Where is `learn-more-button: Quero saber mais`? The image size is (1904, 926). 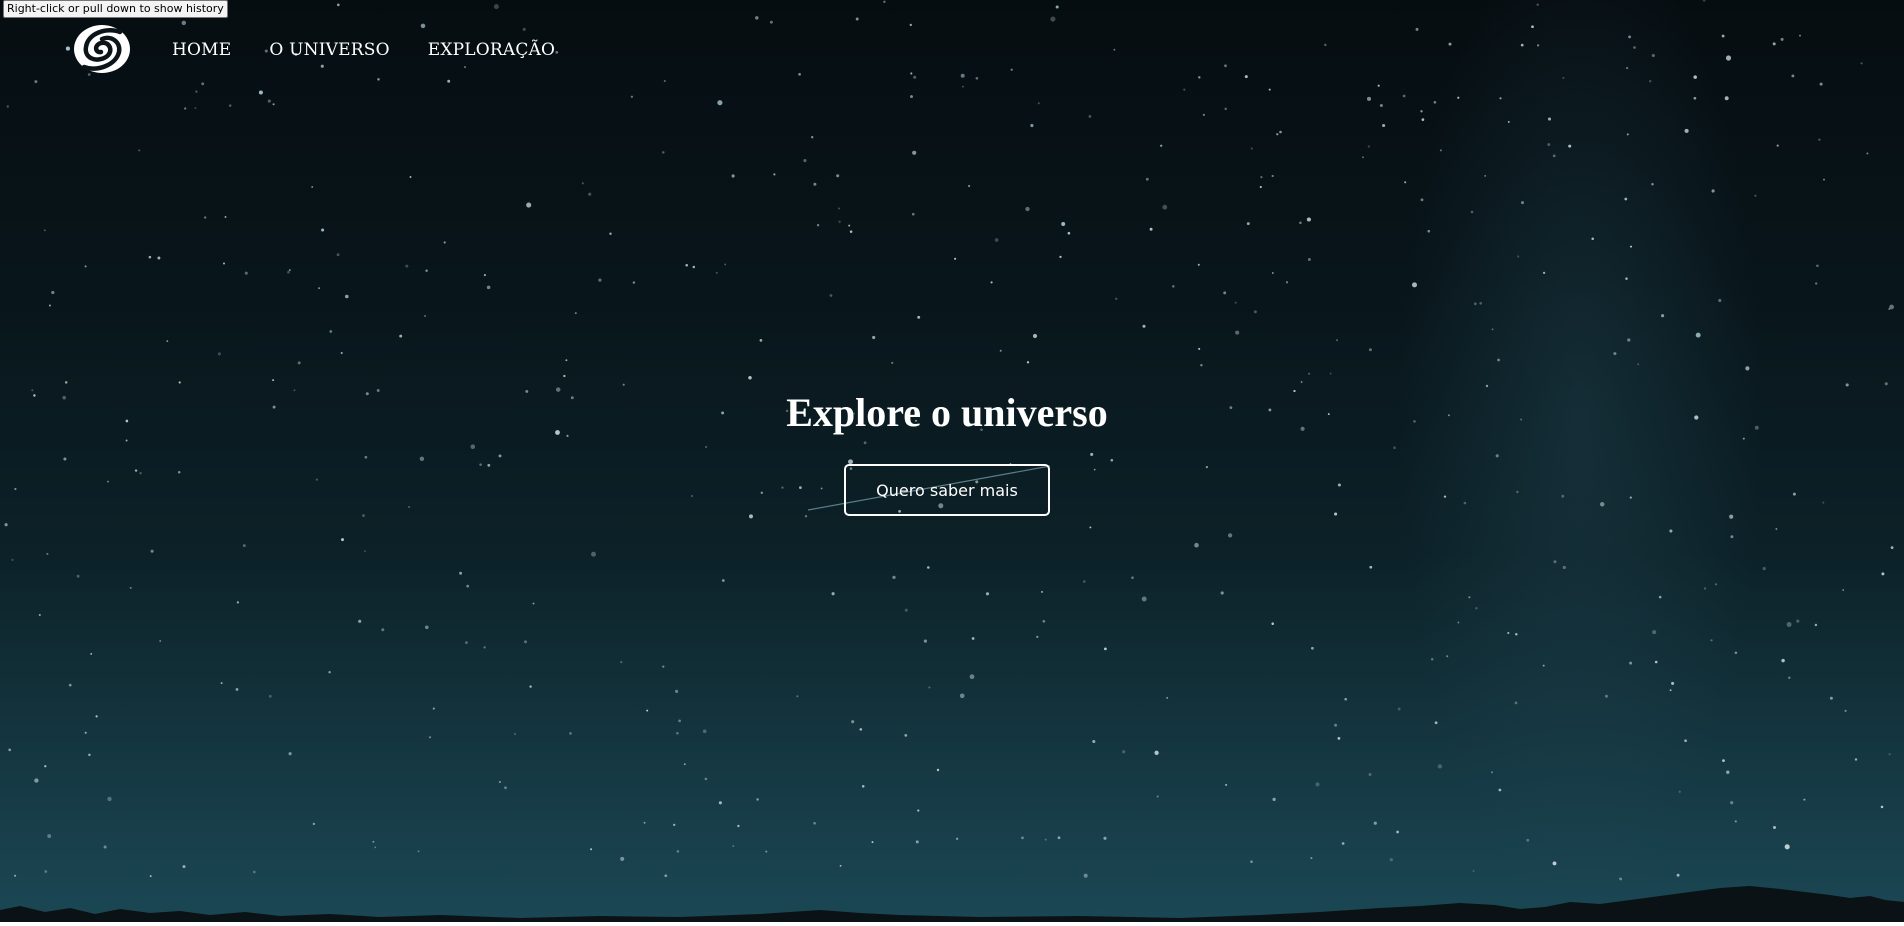 learn-more-button: Quero saber mais is located at coordinates (947, 490).